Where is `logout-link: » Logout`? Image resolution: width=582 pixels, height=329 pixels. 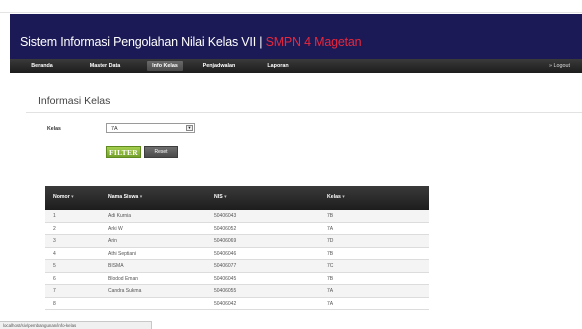 logout-link: » Logout is located at coordinates (559, 66).